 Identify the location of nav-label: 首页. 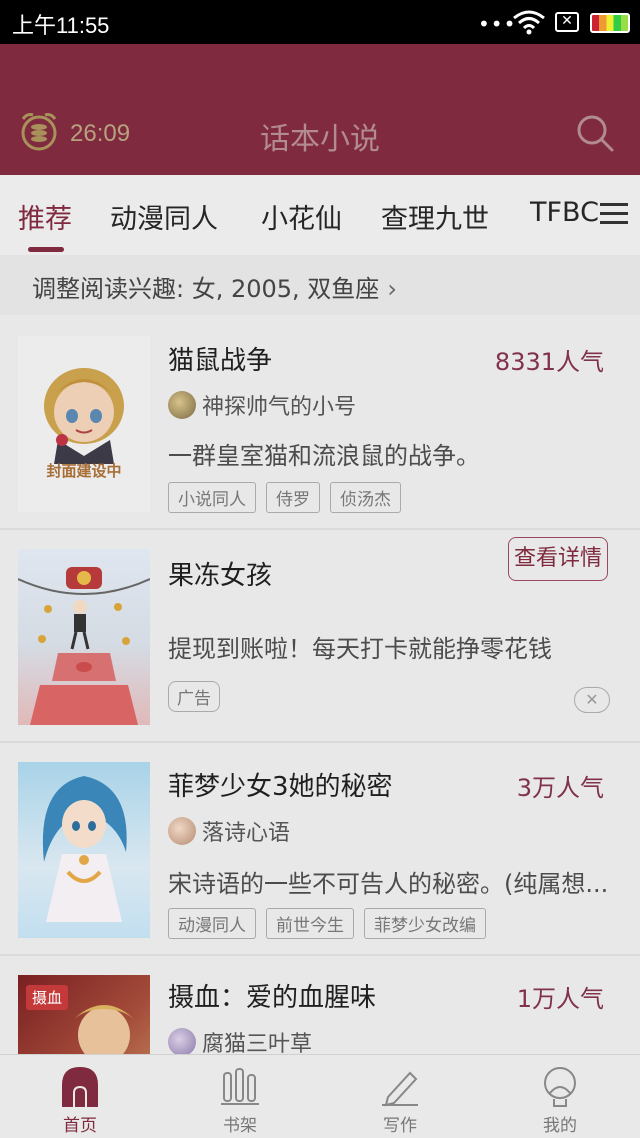
(80, 1126).